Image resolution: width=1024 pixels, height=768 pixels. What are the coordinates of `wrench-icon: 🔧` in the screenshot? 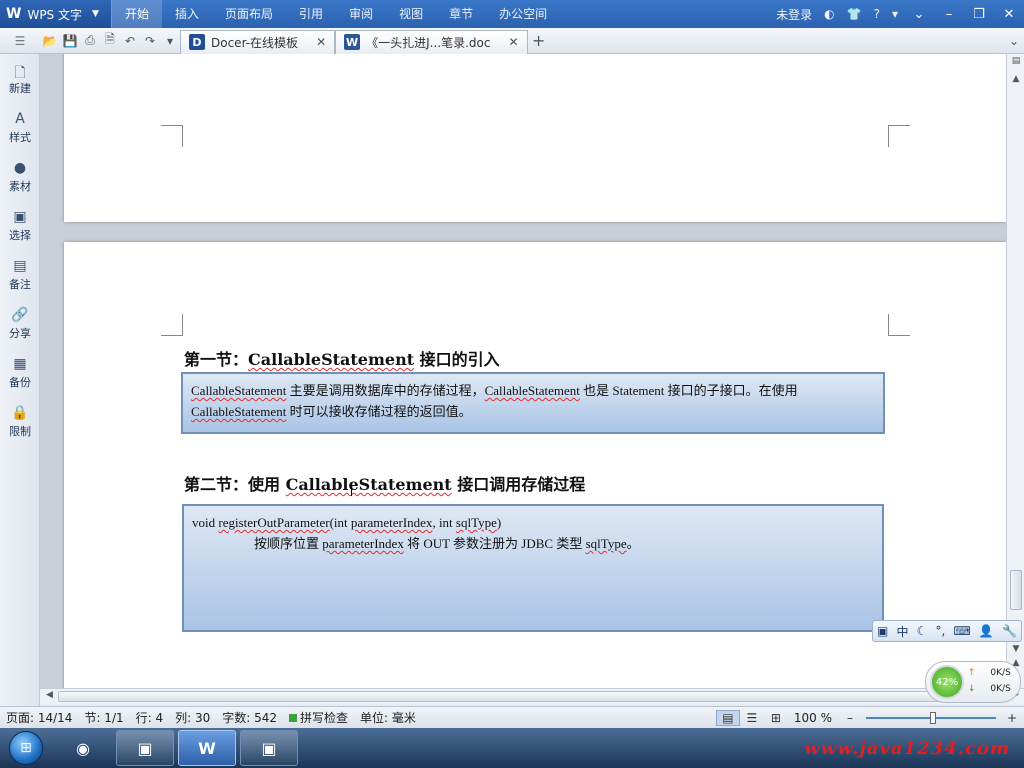 It's located at (1009, 631).